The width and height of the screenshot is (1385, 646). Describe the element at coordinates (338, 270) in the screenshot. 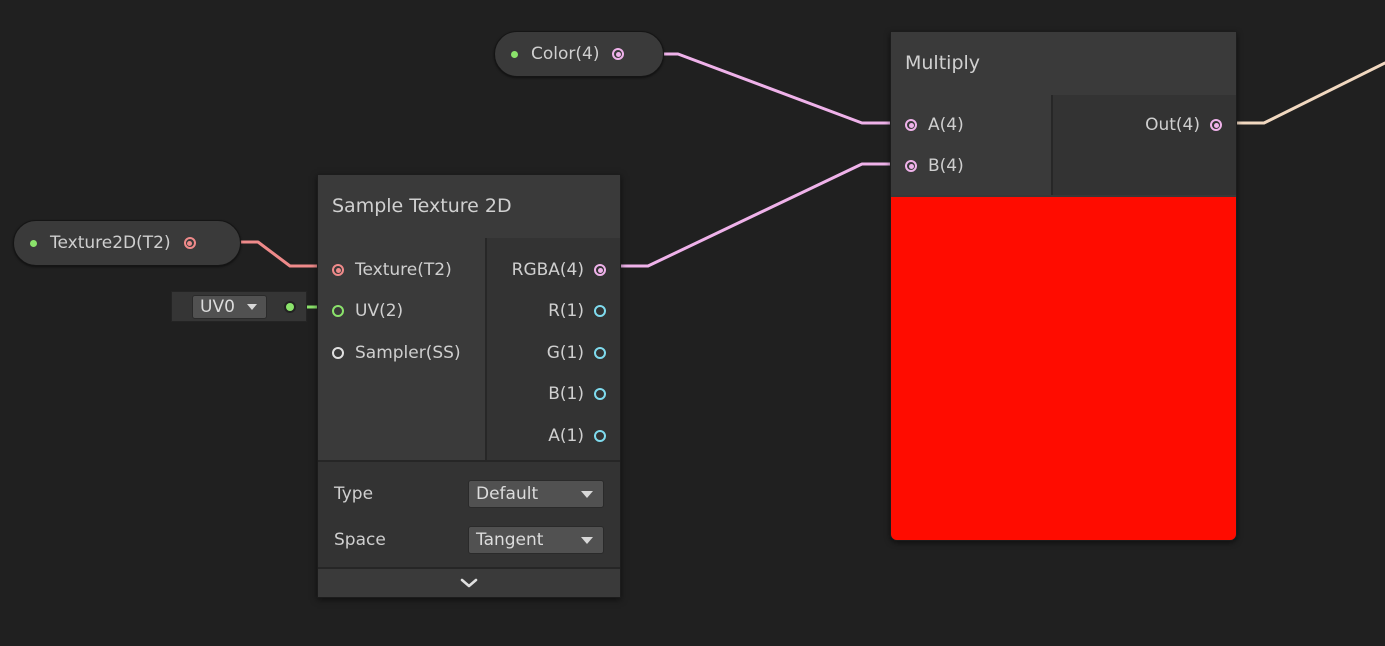

I see `texture-input-port` at that location.